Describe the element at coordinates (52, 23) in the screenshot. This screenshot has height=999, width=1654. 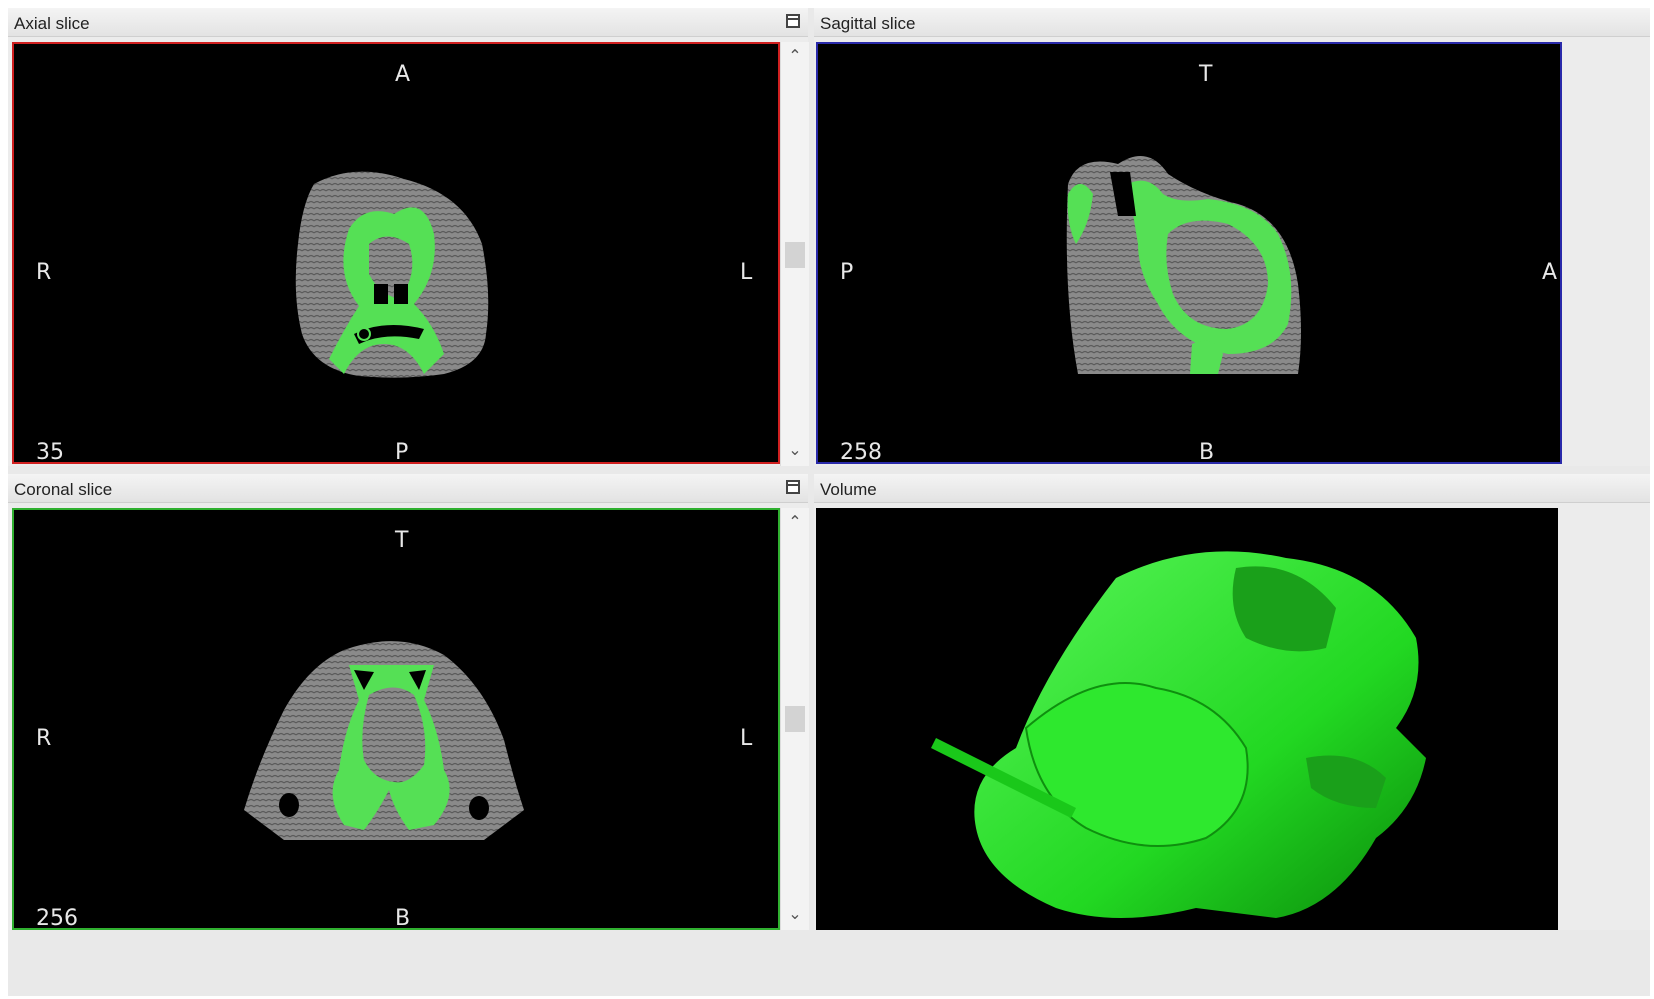
I see `axial-pane-title: Axial slice` at that location.